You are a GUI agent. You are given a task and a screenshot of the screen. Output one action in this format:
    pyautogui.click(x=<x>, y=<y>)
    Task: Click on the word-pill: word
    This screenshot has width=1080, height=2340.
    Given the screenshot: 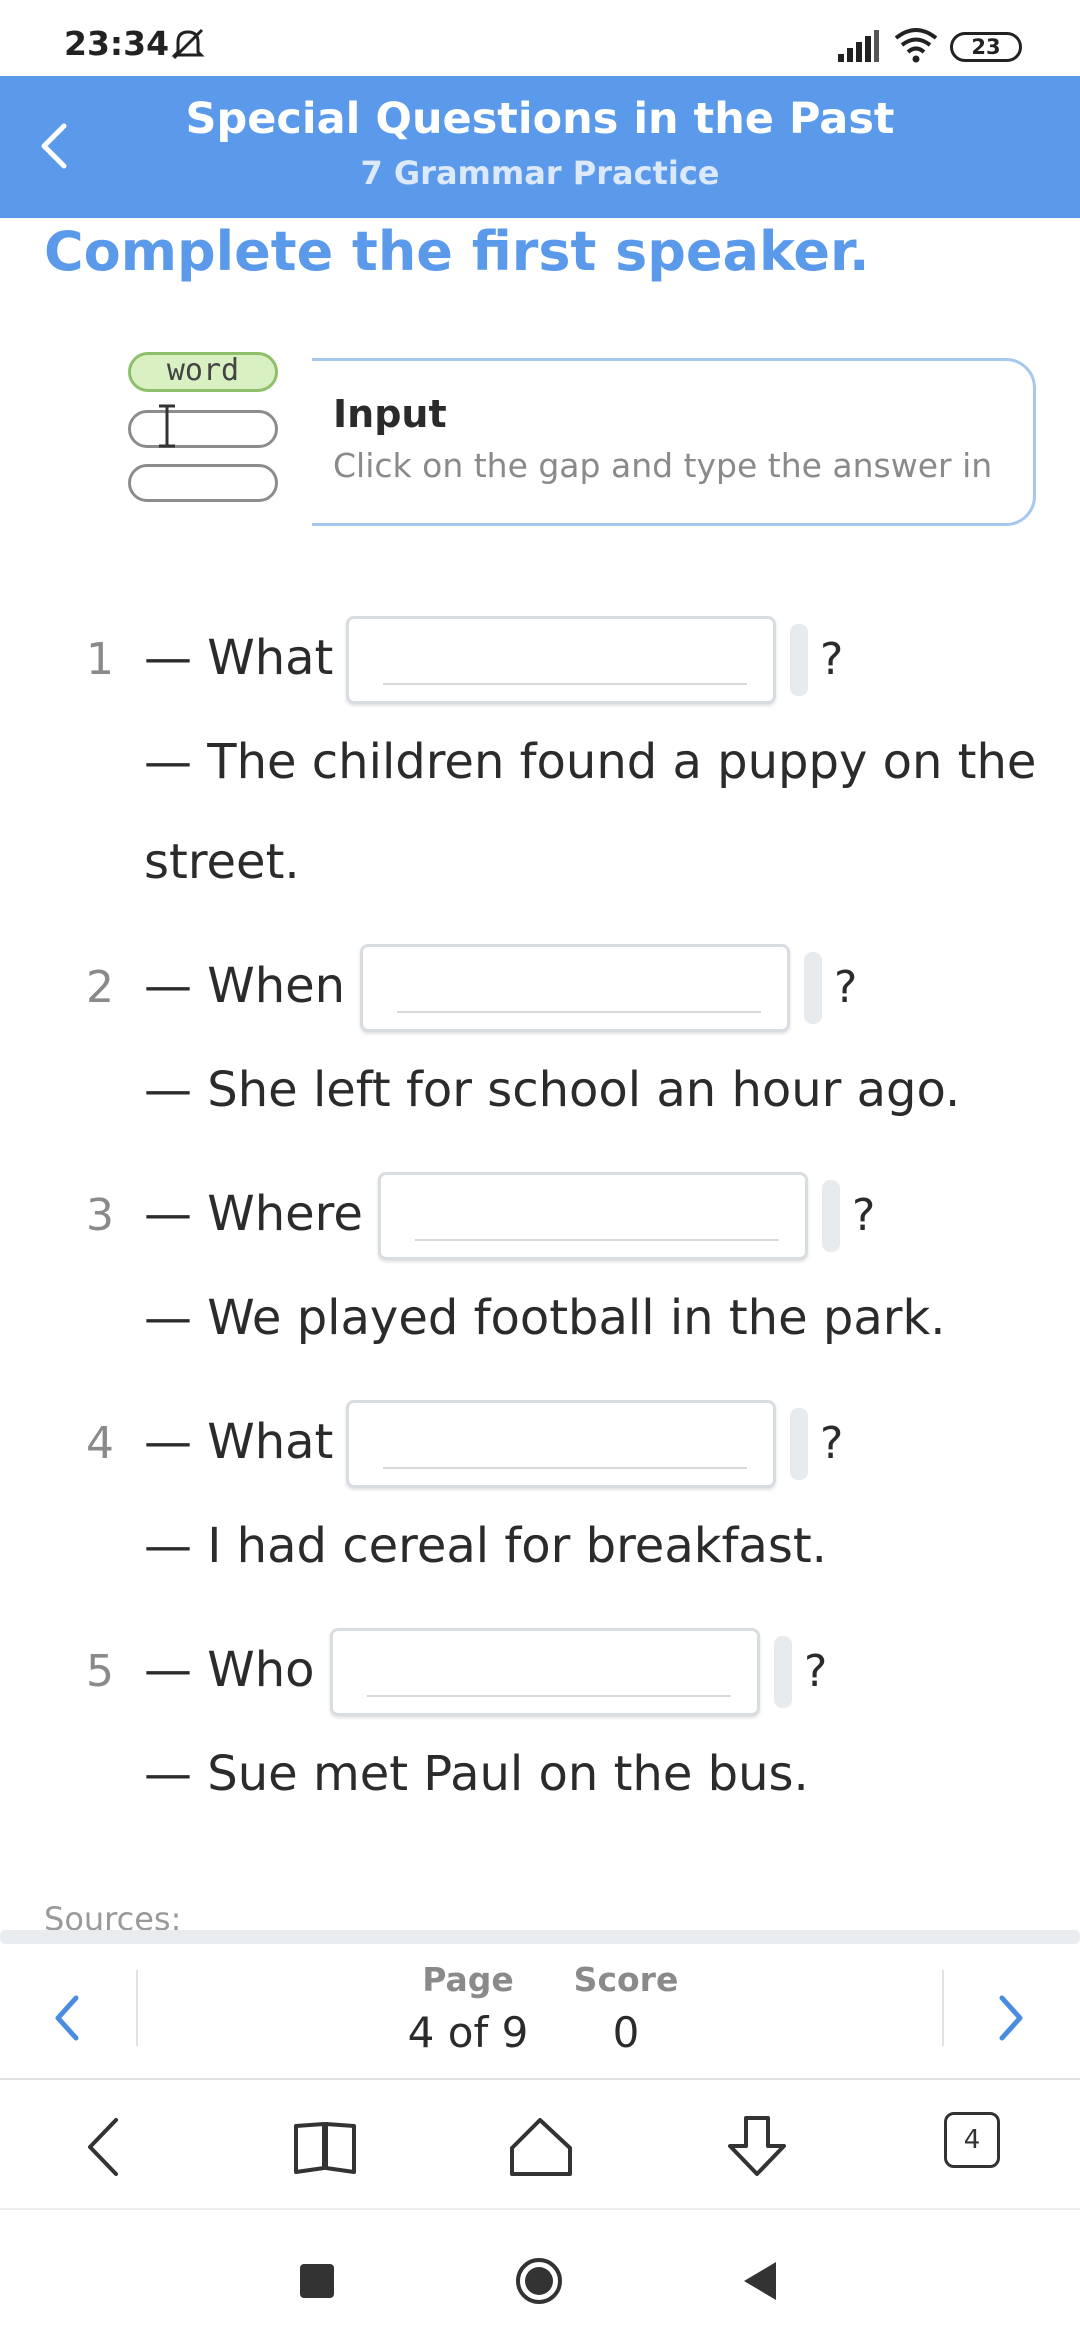 What is the action you would take?
    pyautogui.click(x=203, y=372)
    